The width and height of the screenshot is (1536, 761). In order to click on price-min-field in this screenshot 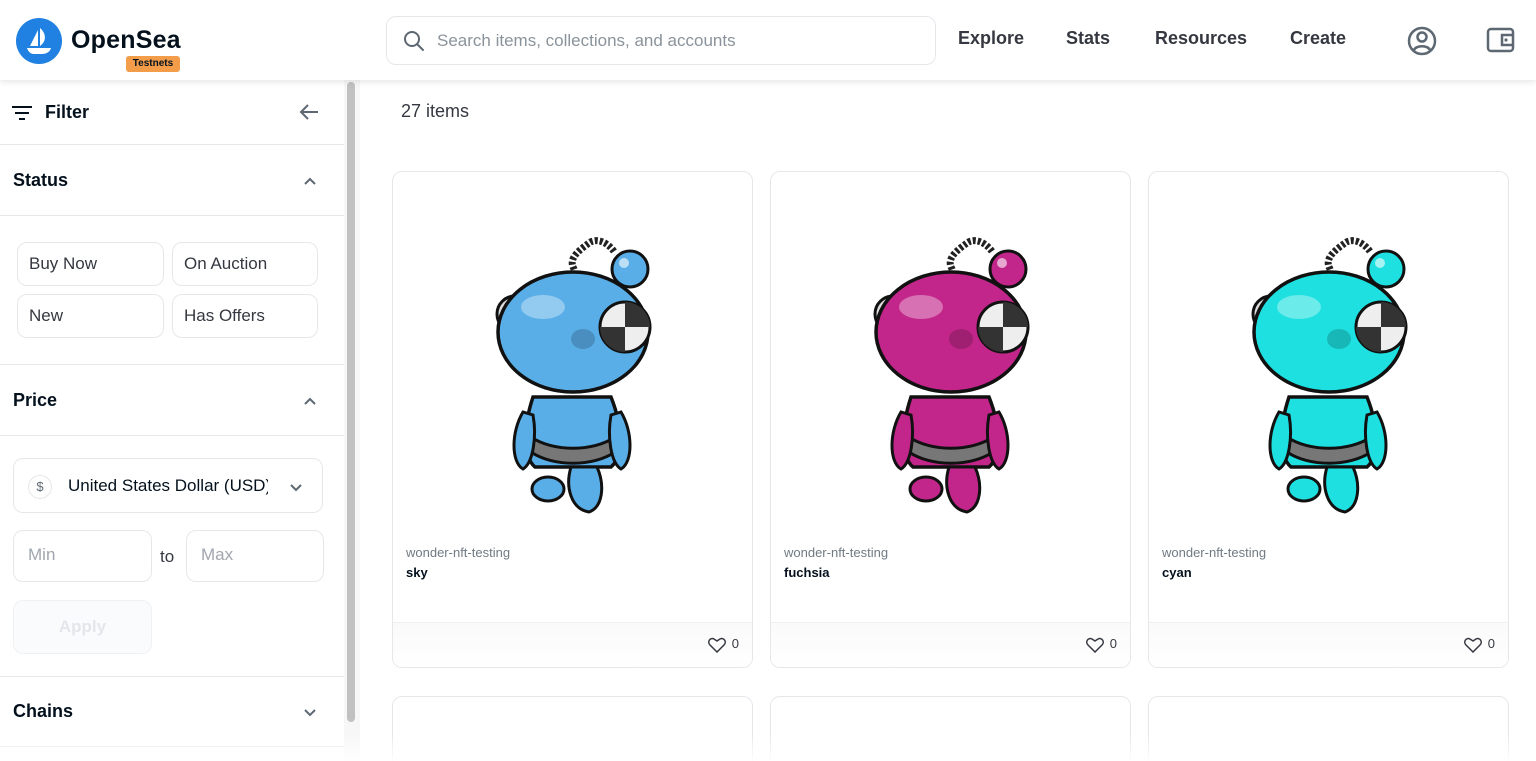, I will do `click(82, 556)`.